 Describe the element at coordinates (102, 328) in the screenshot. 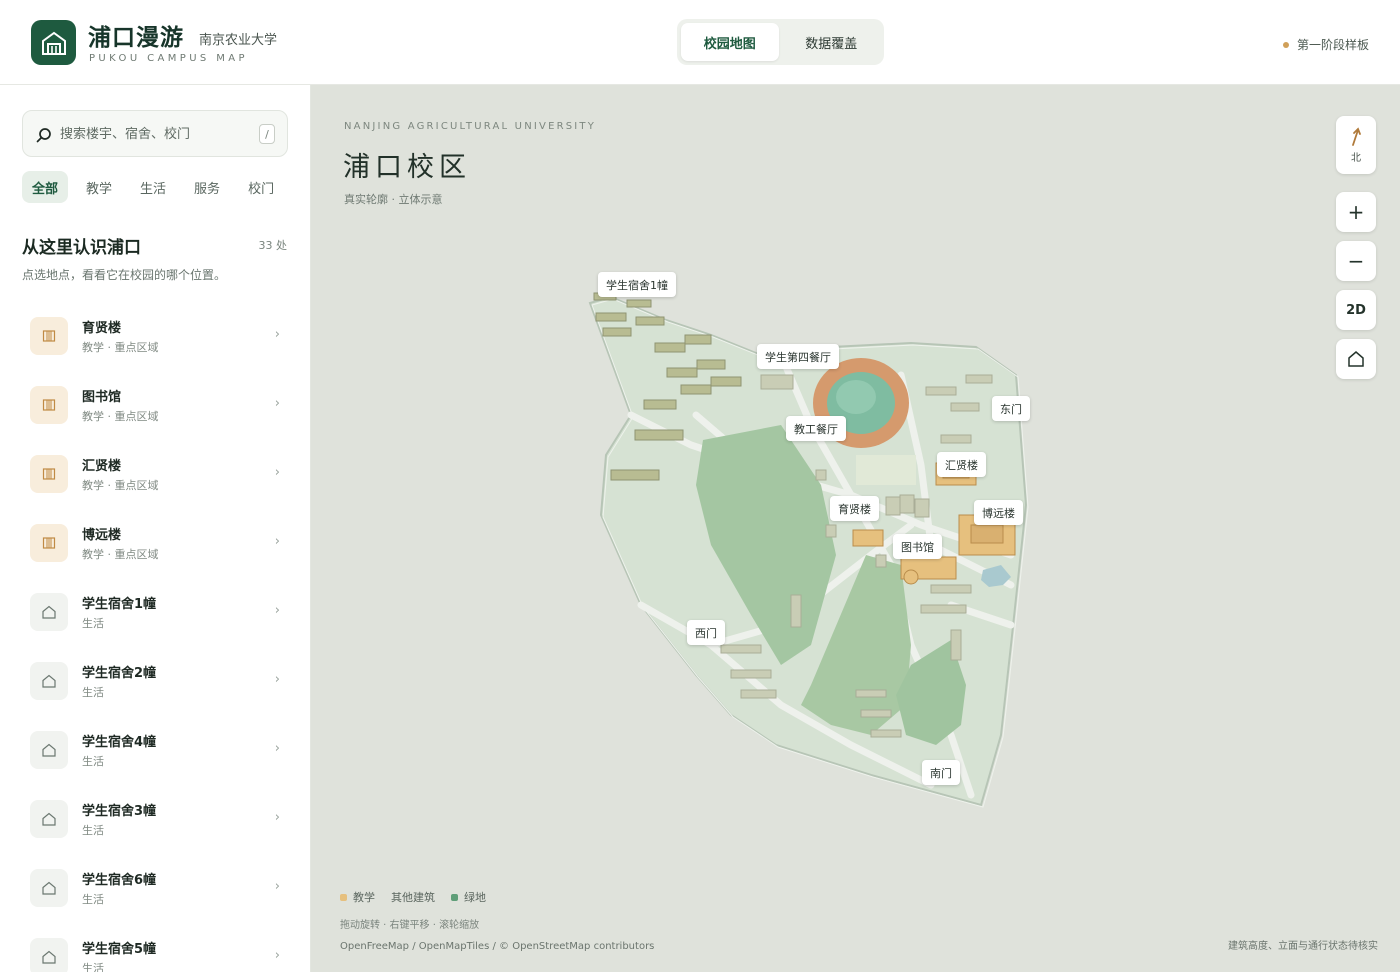

I see `list-item-name: 育贤楼` at that location.